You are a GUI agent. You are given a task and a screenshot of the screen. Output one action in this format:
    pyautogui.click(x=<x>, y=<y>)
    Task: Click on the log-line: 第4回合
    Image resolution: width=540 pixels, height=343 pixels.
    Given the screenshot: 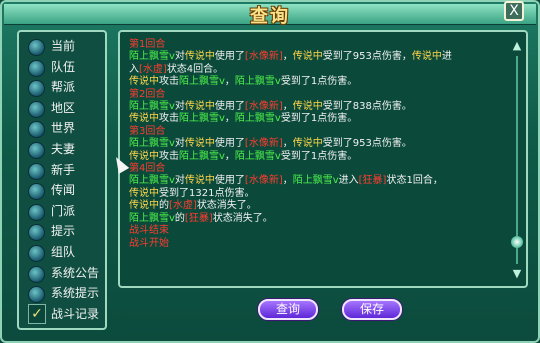 What is the action you would take?
    pyautogui.click(x=319, y=169)
    